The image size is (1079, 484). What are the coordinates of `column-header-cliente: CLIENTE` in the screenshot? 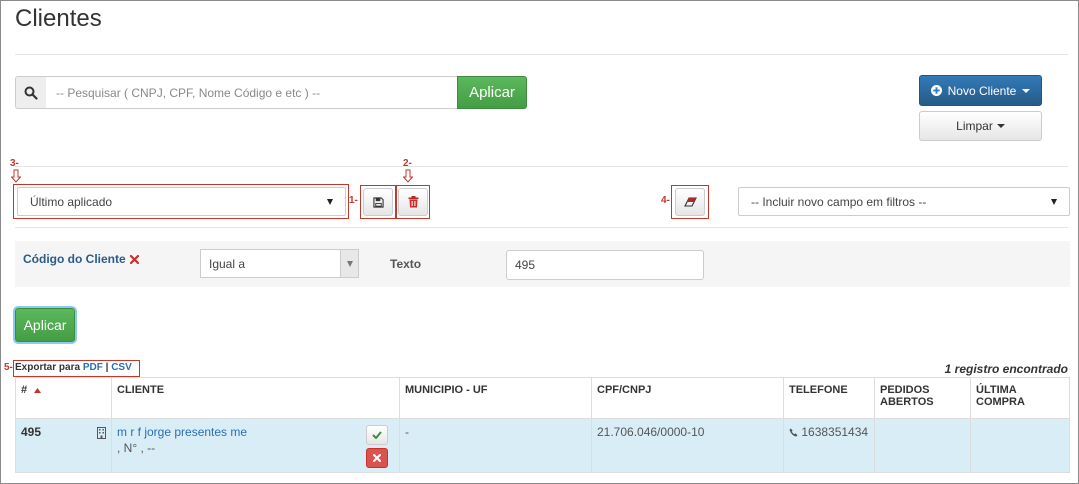 It's located at (255, 398).